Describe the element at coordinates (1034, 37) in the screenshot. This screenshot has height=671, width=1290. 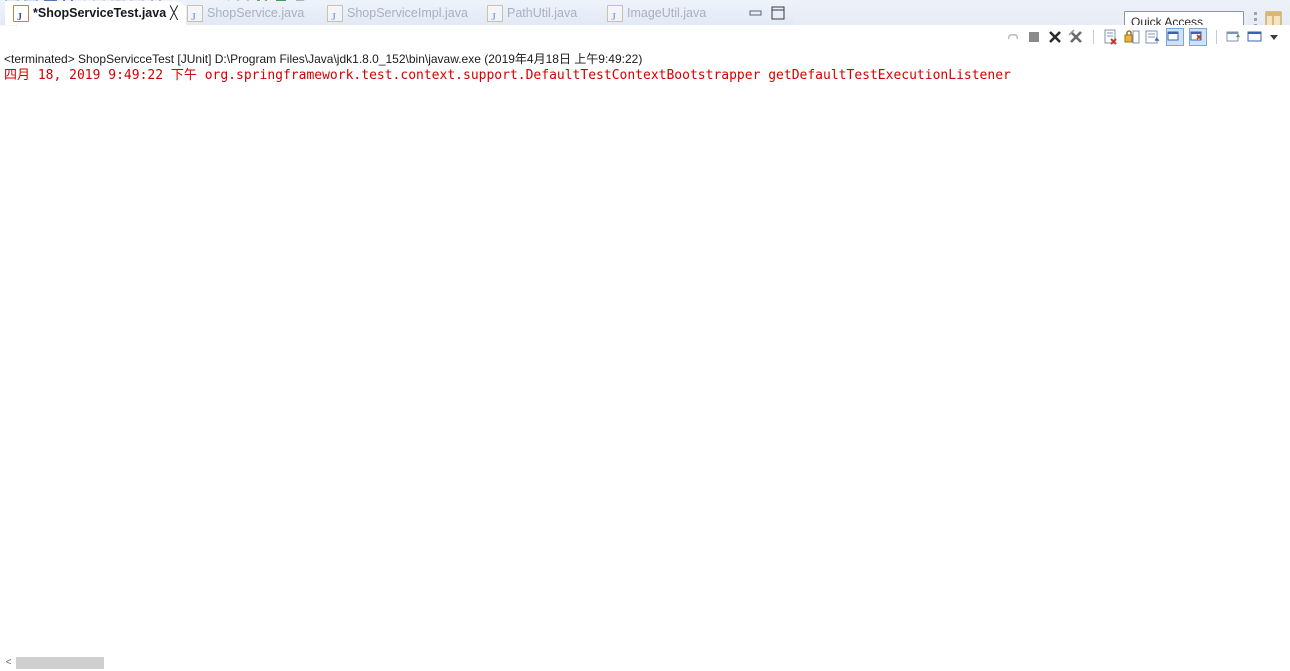
I see `terminate-icon` at that location.